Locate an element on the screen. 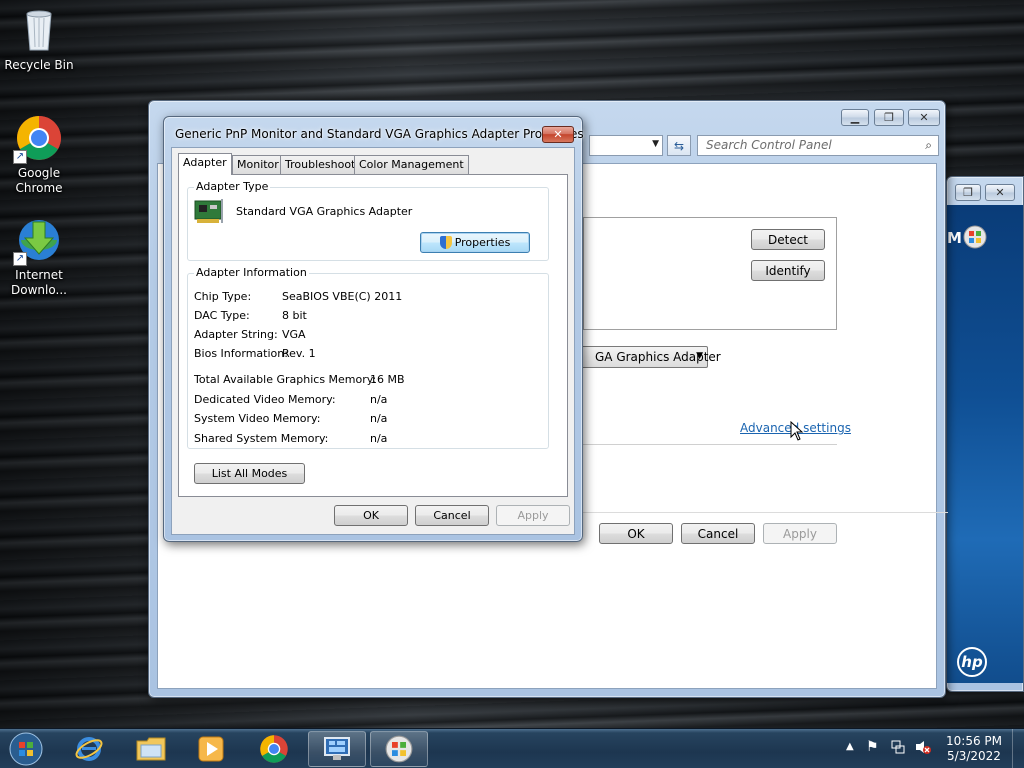 Image resolution: width=1024 pixels, height=768 pixels. taskbar-windows-app is located at coordinates (399, 749).